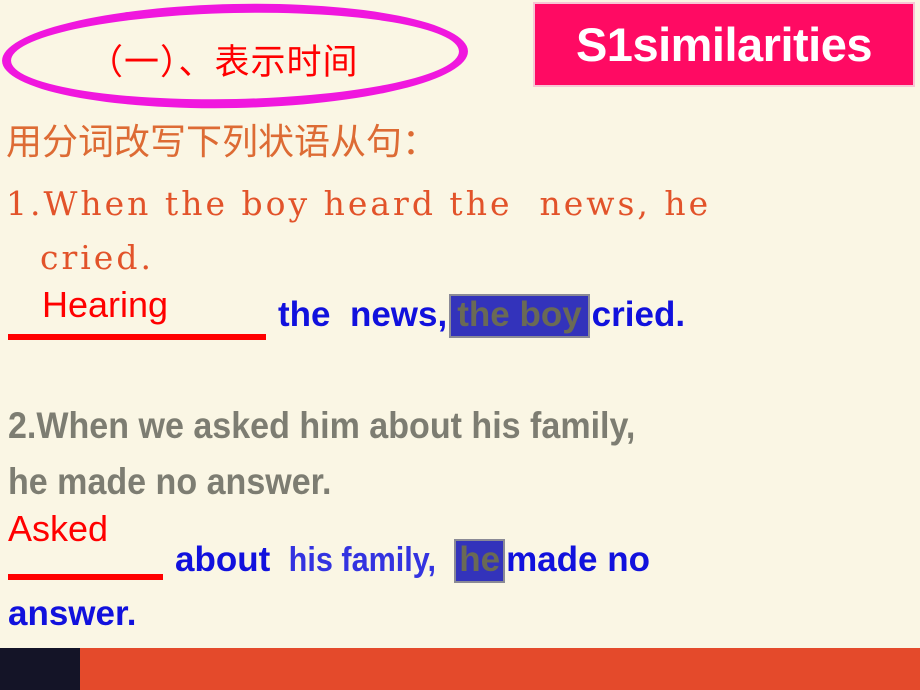 Image resolution: width=920 pixels, height=690 pixels. I want to click on bottom-decorative-bar, so click(460, 669).